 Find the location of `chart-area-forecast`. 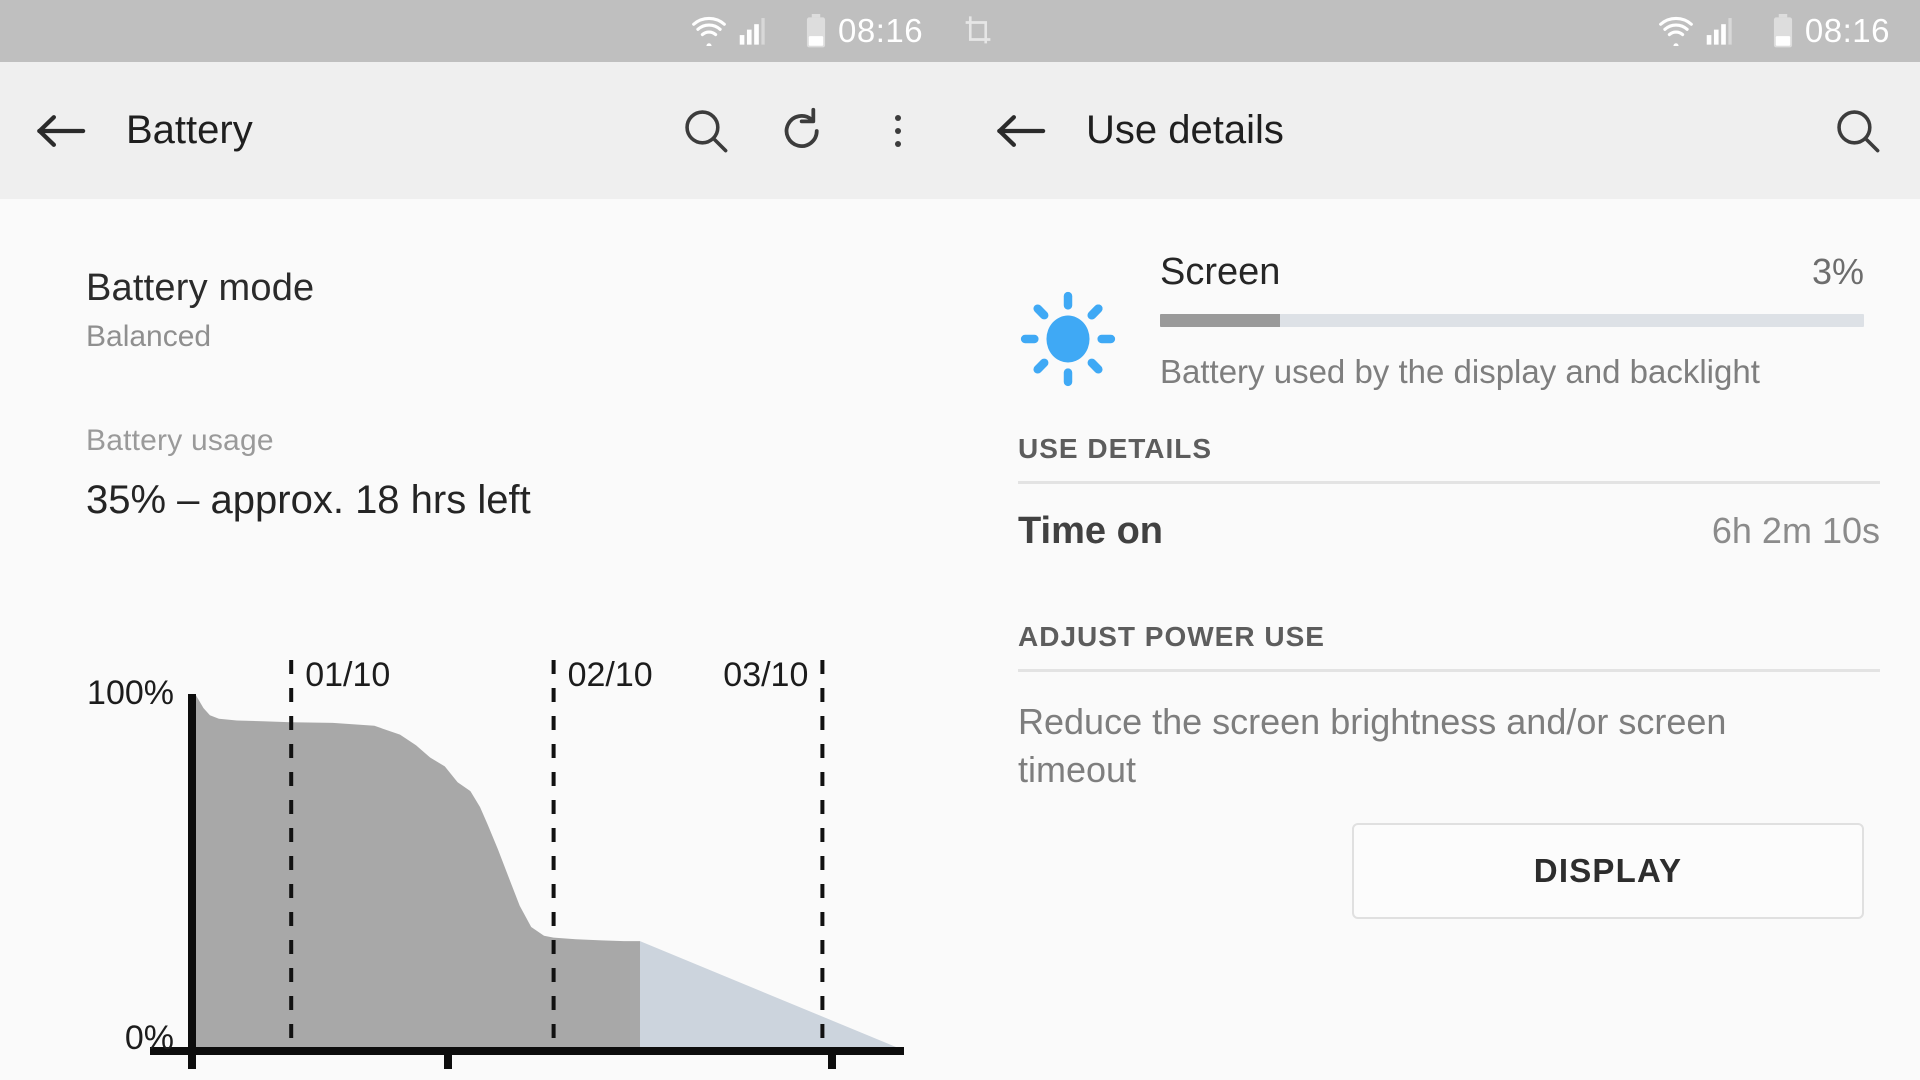

chart-area-forecast is located at coordinates (768, 994).